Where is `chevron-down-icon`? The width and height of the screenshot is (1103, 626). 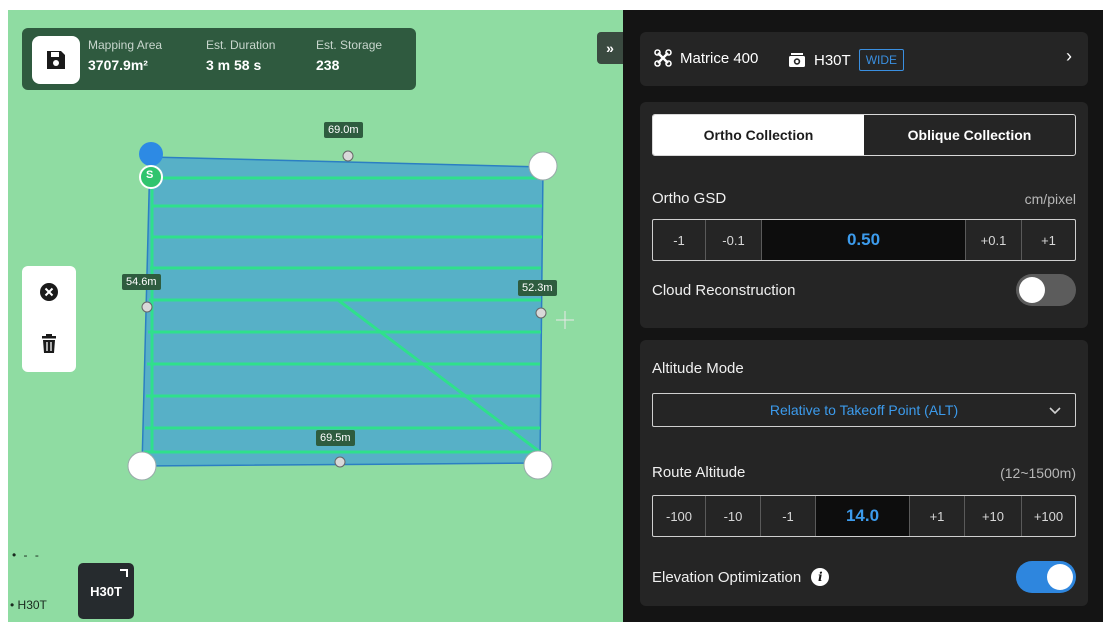 chevron-down-icon is located at coordinates (1055, 410).